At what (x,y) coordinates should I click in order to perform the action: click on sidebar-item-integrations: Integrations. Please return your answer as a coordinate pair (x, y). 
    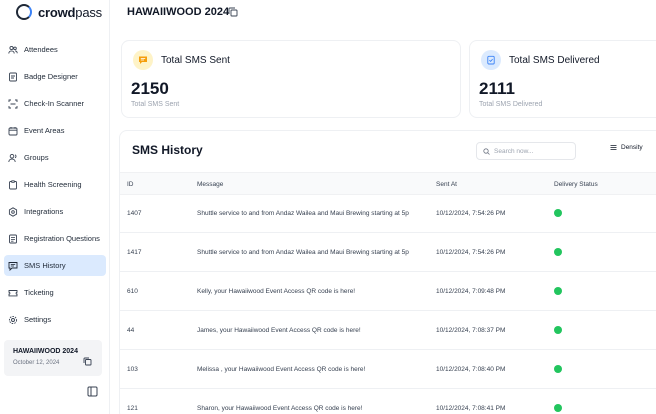
    Looking at the image, I should click on (55, 211).